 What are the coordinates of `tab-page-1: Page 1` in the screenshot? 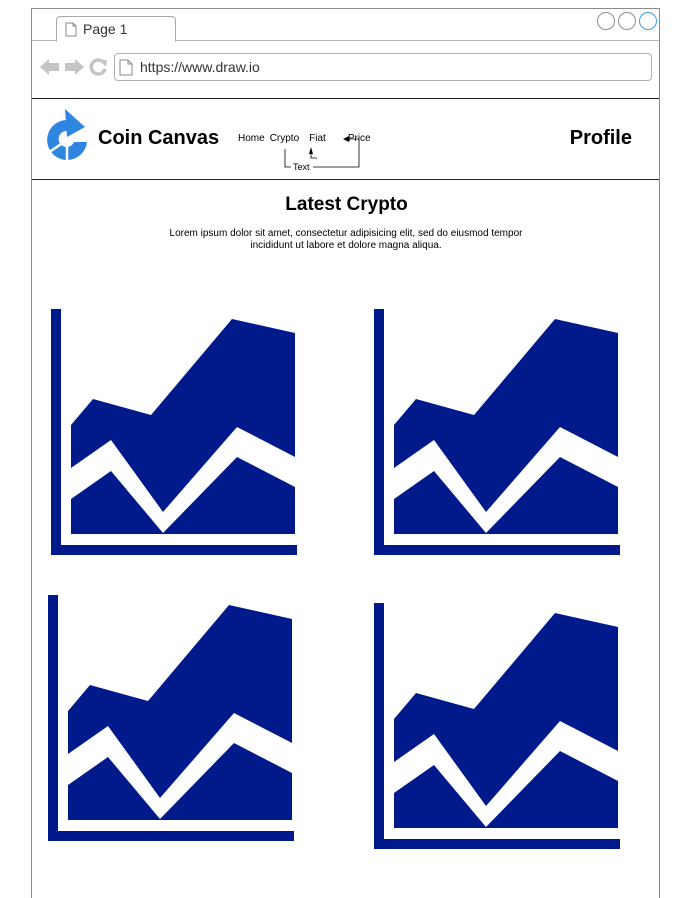 It's located at (116, 29).